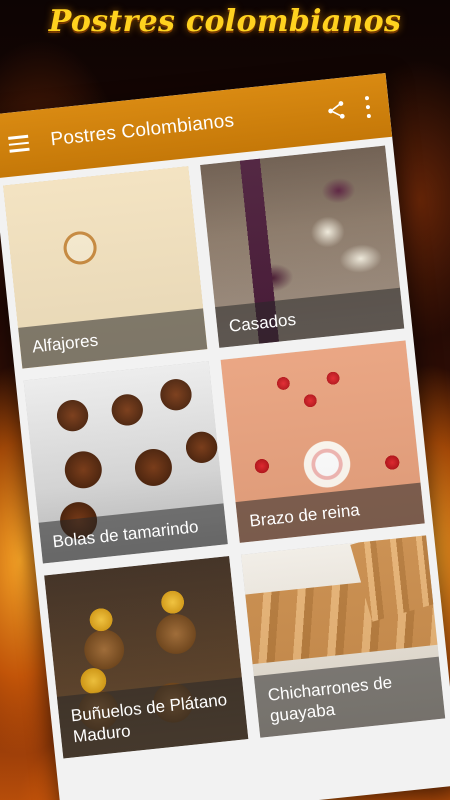 The image size is (450, 800). I want to click on dessert-tile-brazo-de-reina: Brazo de reina, so click(322, 441).